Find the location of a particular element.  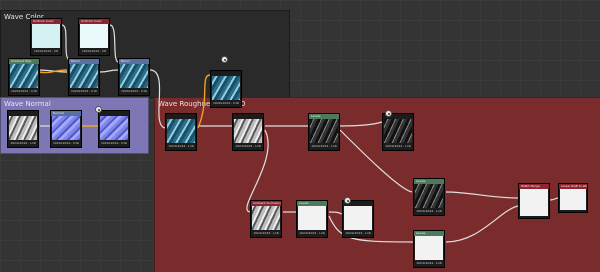

node-normal-input: 1024x1024 - L16 is located at coordinates (23, 129).